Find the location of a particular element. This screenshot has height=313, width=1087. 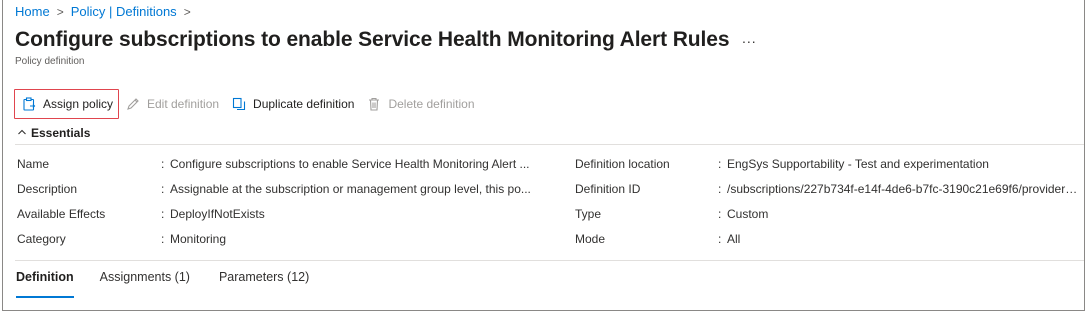

assign-policy-button: Assign policy is located at coordinates (66, 104).